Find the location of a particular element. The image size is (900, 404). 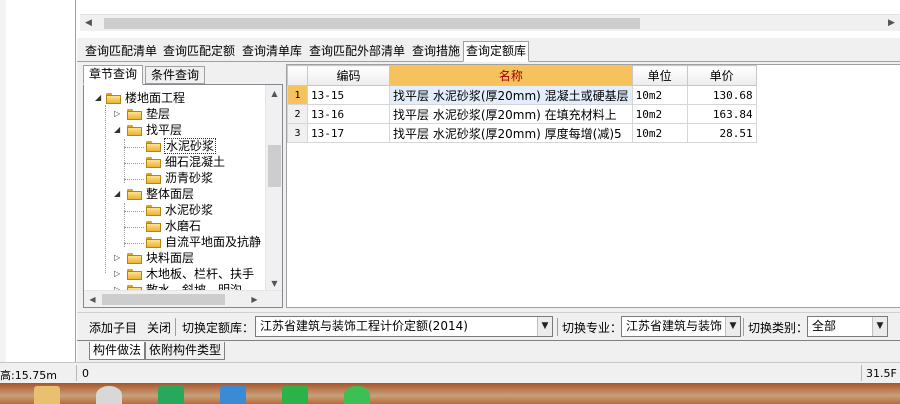

major-select: 江苏省建筑与装饰 ▼ is located at coordinates (681, 326).